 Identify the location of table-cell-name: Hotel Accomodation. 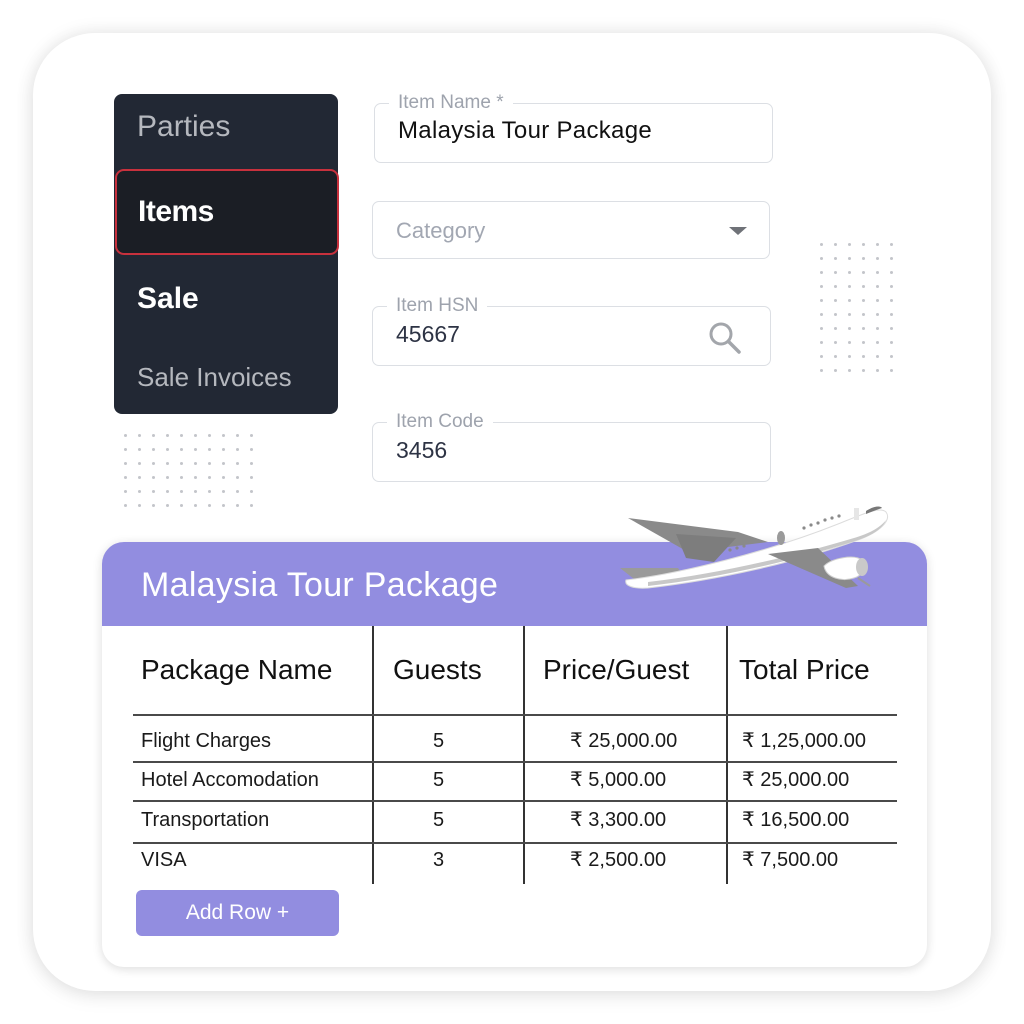
(230, 780).